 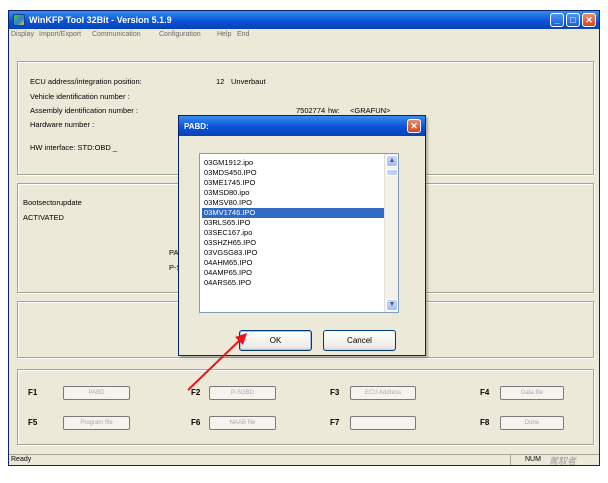 I want to click on annotation-arrow, so click(x=217, y=362).